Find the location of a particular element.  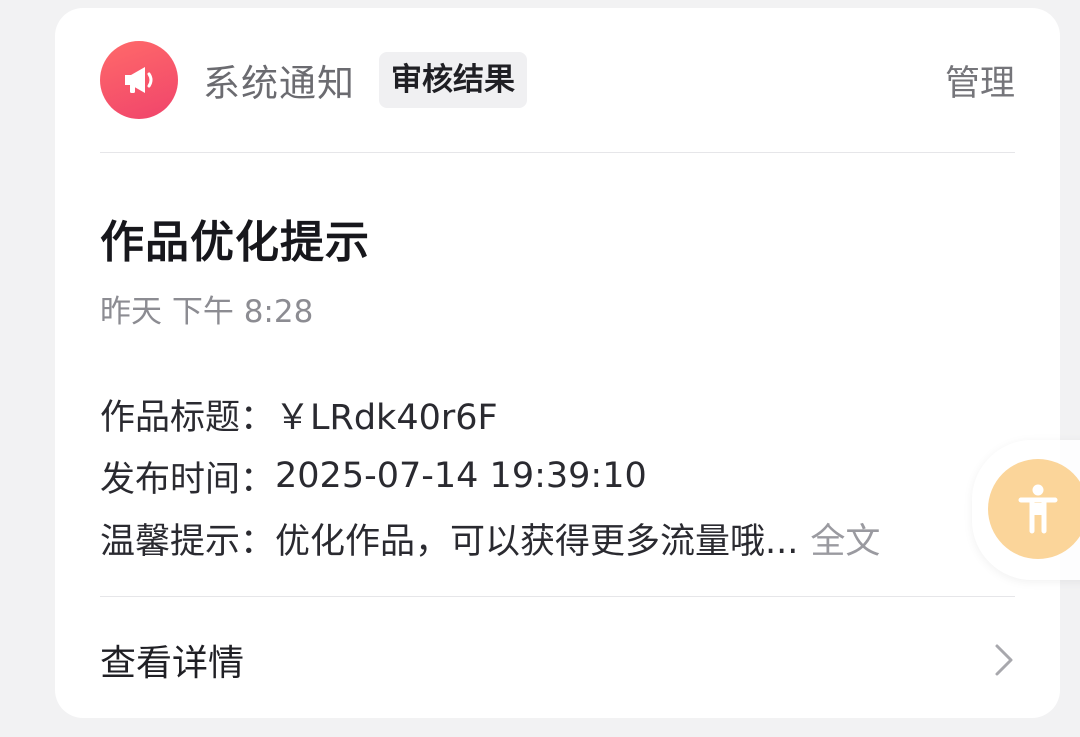

floating-accessibility-dock is located at coordinates (1026, 510).